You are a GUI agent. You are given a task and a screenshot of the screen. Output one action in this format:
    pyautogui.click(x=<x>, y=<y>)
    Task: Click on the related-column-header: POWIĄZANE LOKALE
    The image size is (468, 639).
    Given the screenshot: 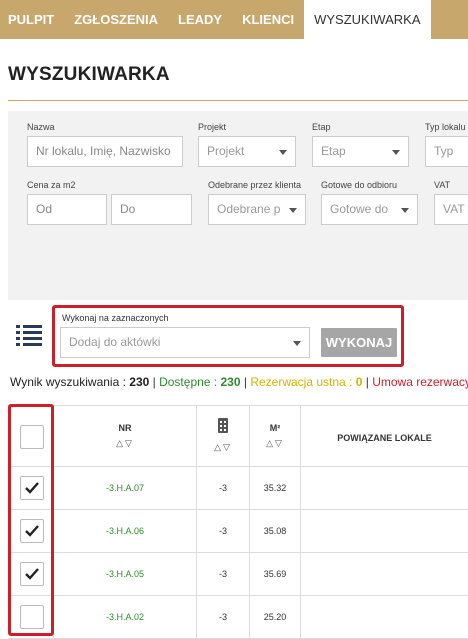 What is the action you would take?
    pyautogui.click(x=384, y=436)
    